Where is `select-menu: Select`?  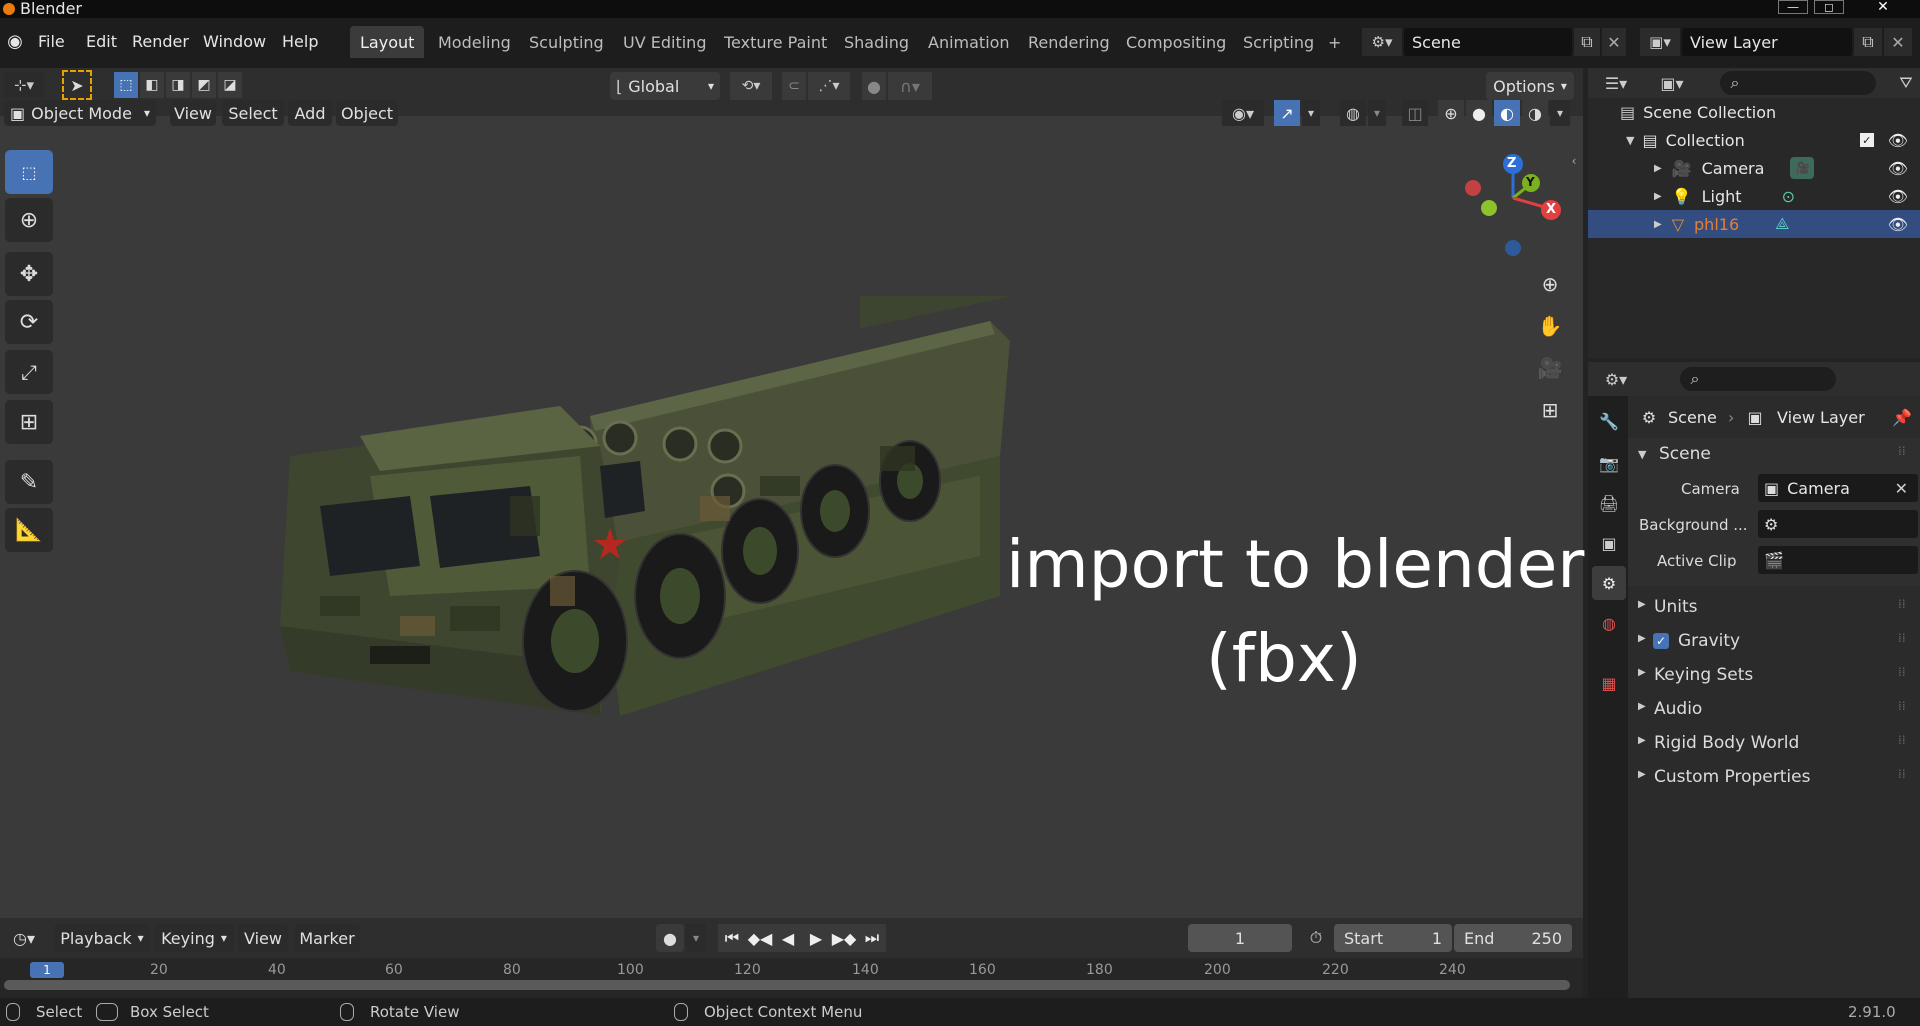 select-menu: Select is located at coordinates (253, 113).